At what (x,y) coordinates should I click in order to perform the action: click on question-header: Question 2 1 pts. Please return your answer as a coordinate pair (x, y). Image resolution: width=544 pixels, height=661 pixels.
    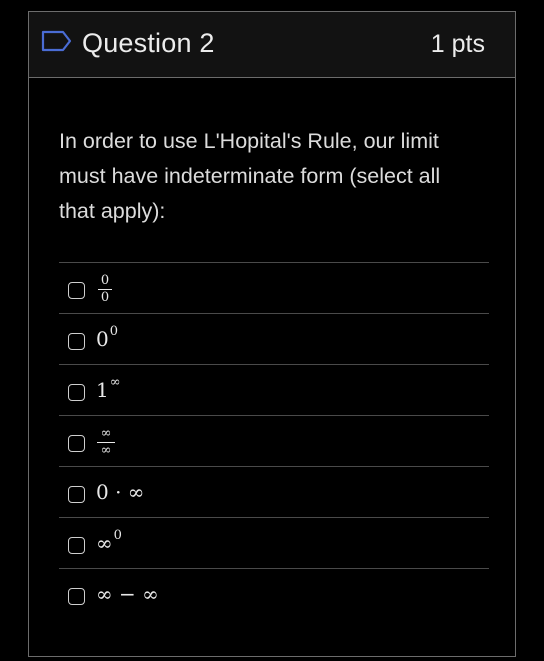
    Looking at the image, I should click on (272, 45).